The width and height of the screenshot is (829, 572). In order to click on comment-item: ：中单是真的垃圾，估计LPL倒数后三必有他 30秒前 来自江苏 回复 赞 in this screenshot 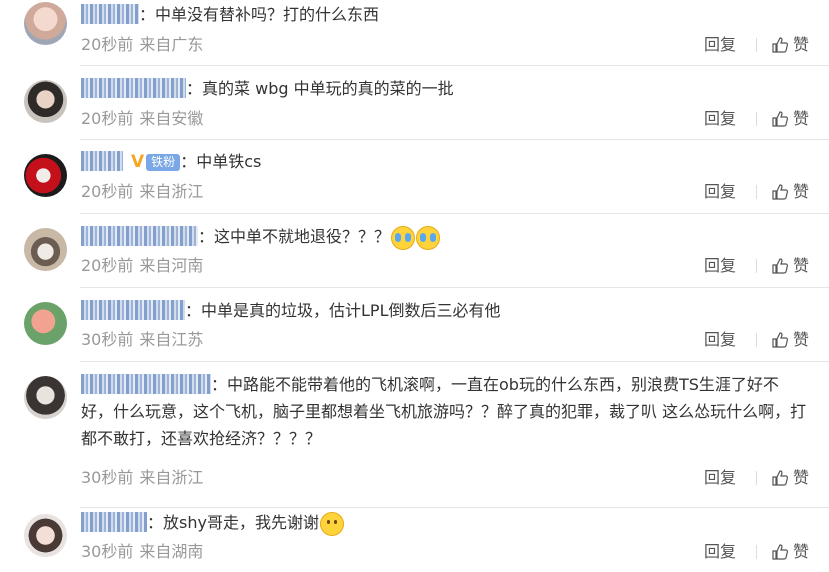, I will do `click(414, 325)`.